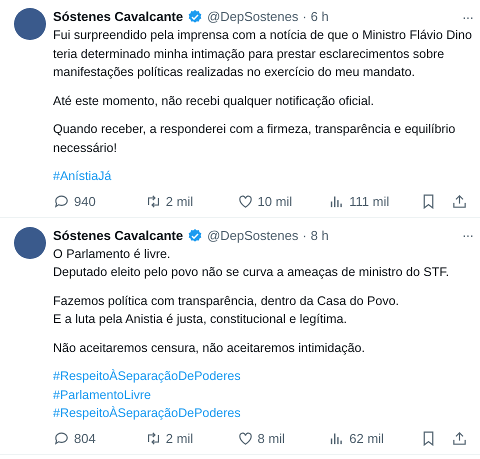 Image resolution: width=480 pixels, height=459 pixels. Describe the element at coordinates (200, 319) in the screenshot. I see `post-text: E a luta pela Anistia é justa, constitucional e legítima.` at that location.